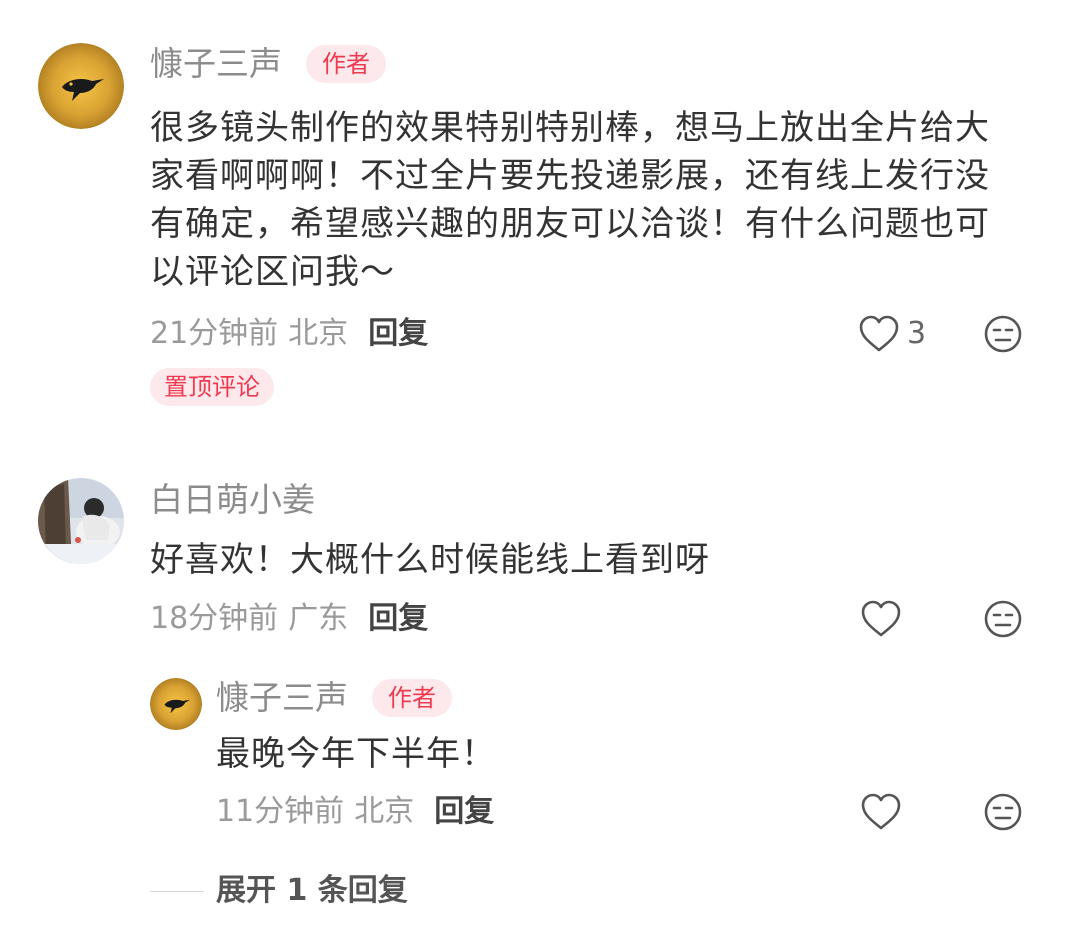 This screenshot has height=941, width=1080. What do you see at coordinates (318, 618) in the screenshot?
I see `location: 广东` at bounding box center [318, 618].